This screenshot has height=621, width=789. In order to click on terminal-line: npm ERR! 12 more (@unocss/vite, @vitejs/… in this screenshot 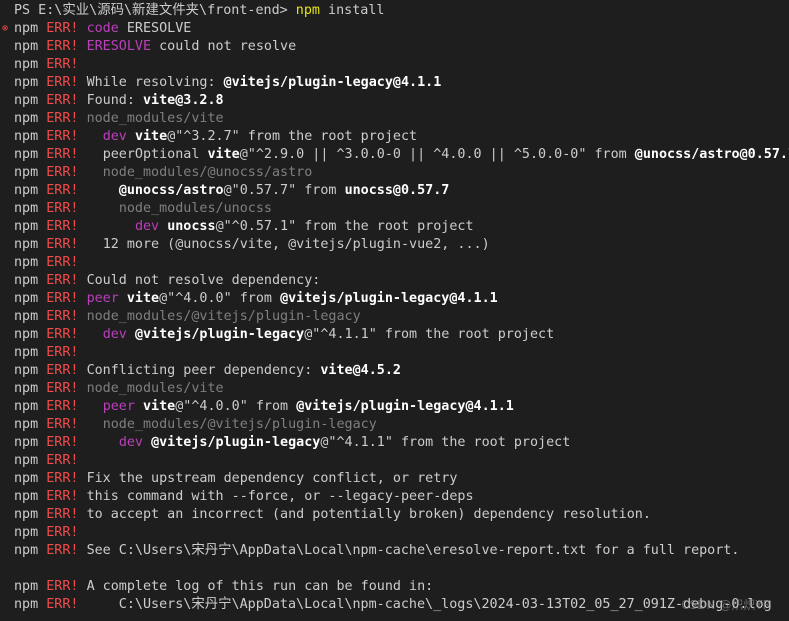, I will do `click(401, 245)`.